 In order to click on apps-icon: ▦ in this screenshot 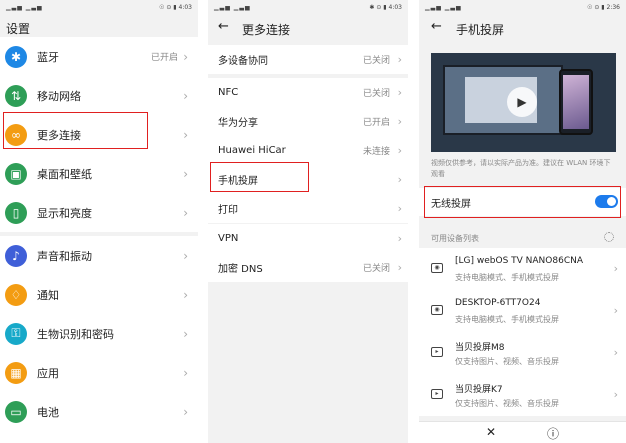, I will do `click(16, 372)`.